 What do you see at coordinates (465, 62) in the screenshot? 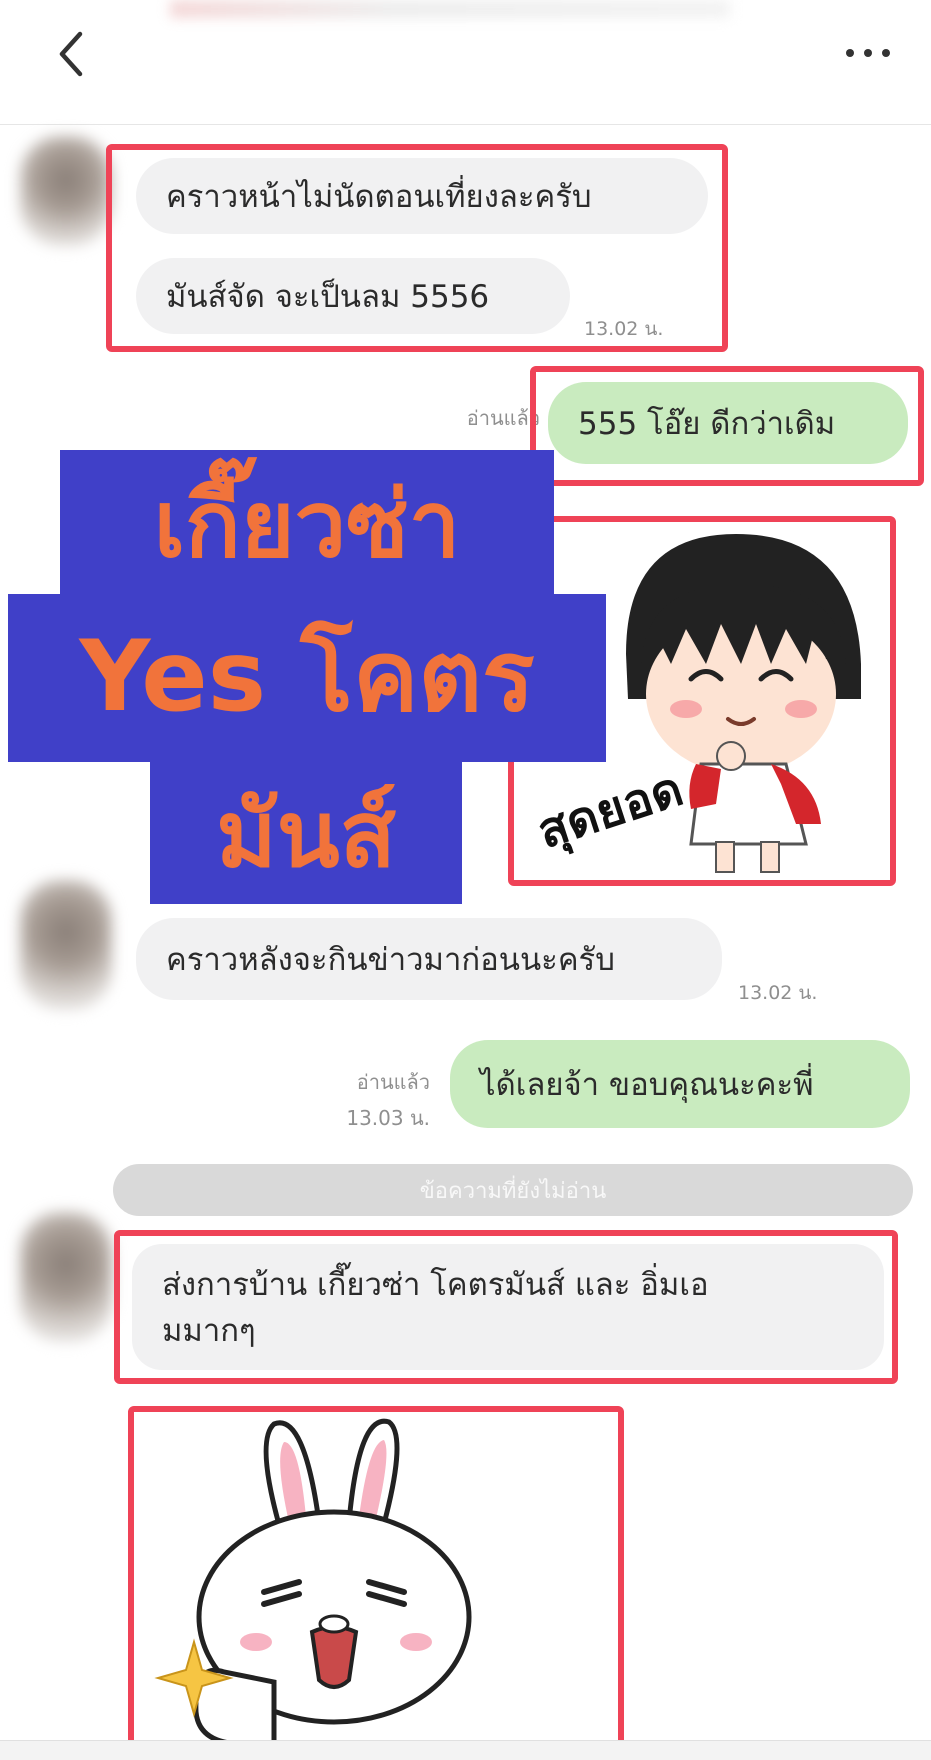
I see `chat-header` at bounding box center [465, 62].